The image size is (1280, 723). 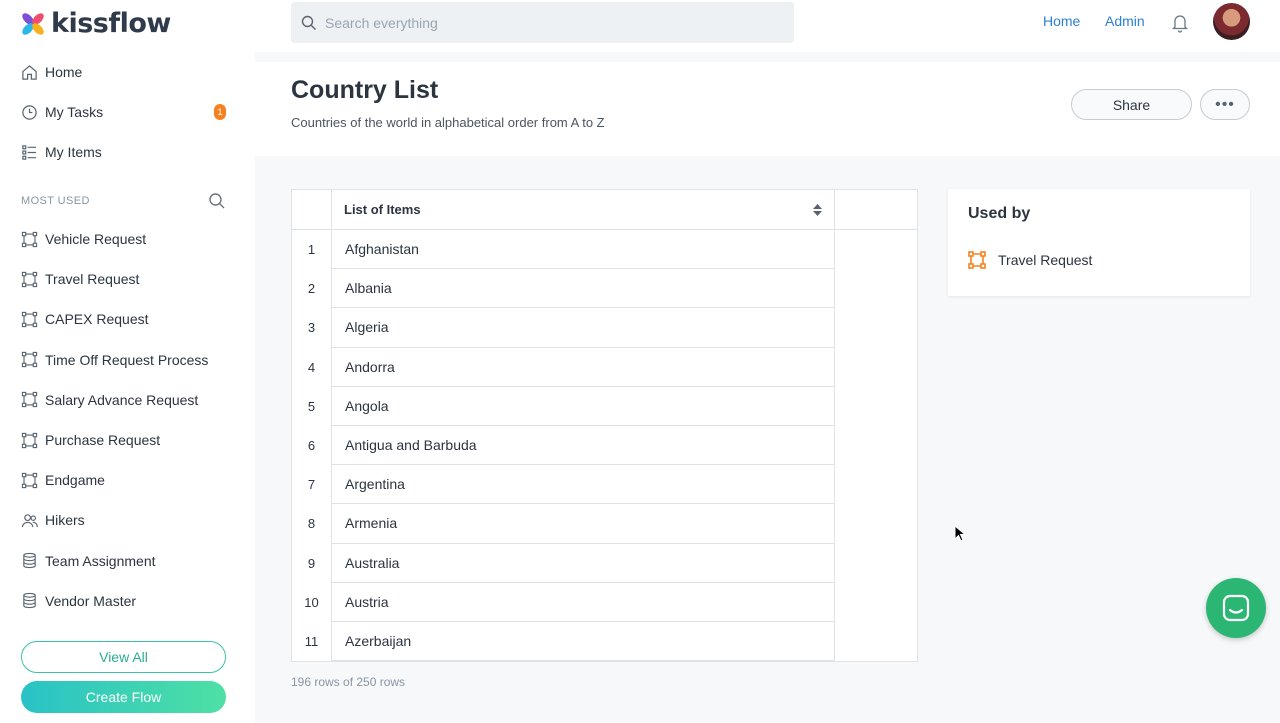 I want to click on row-item-cell: Albania, so click(x=583, y=289).